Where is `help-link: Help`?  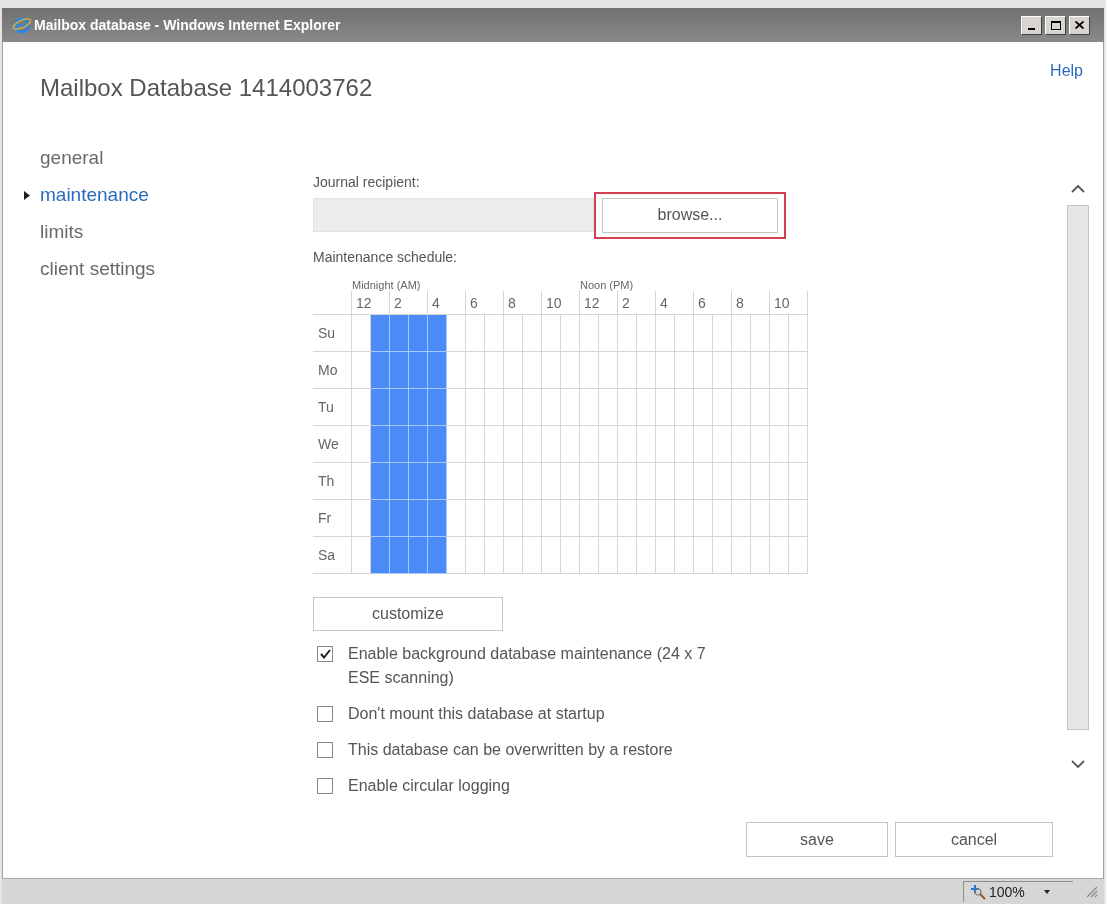 help-link: Help is located at coordinates (1066, 71).